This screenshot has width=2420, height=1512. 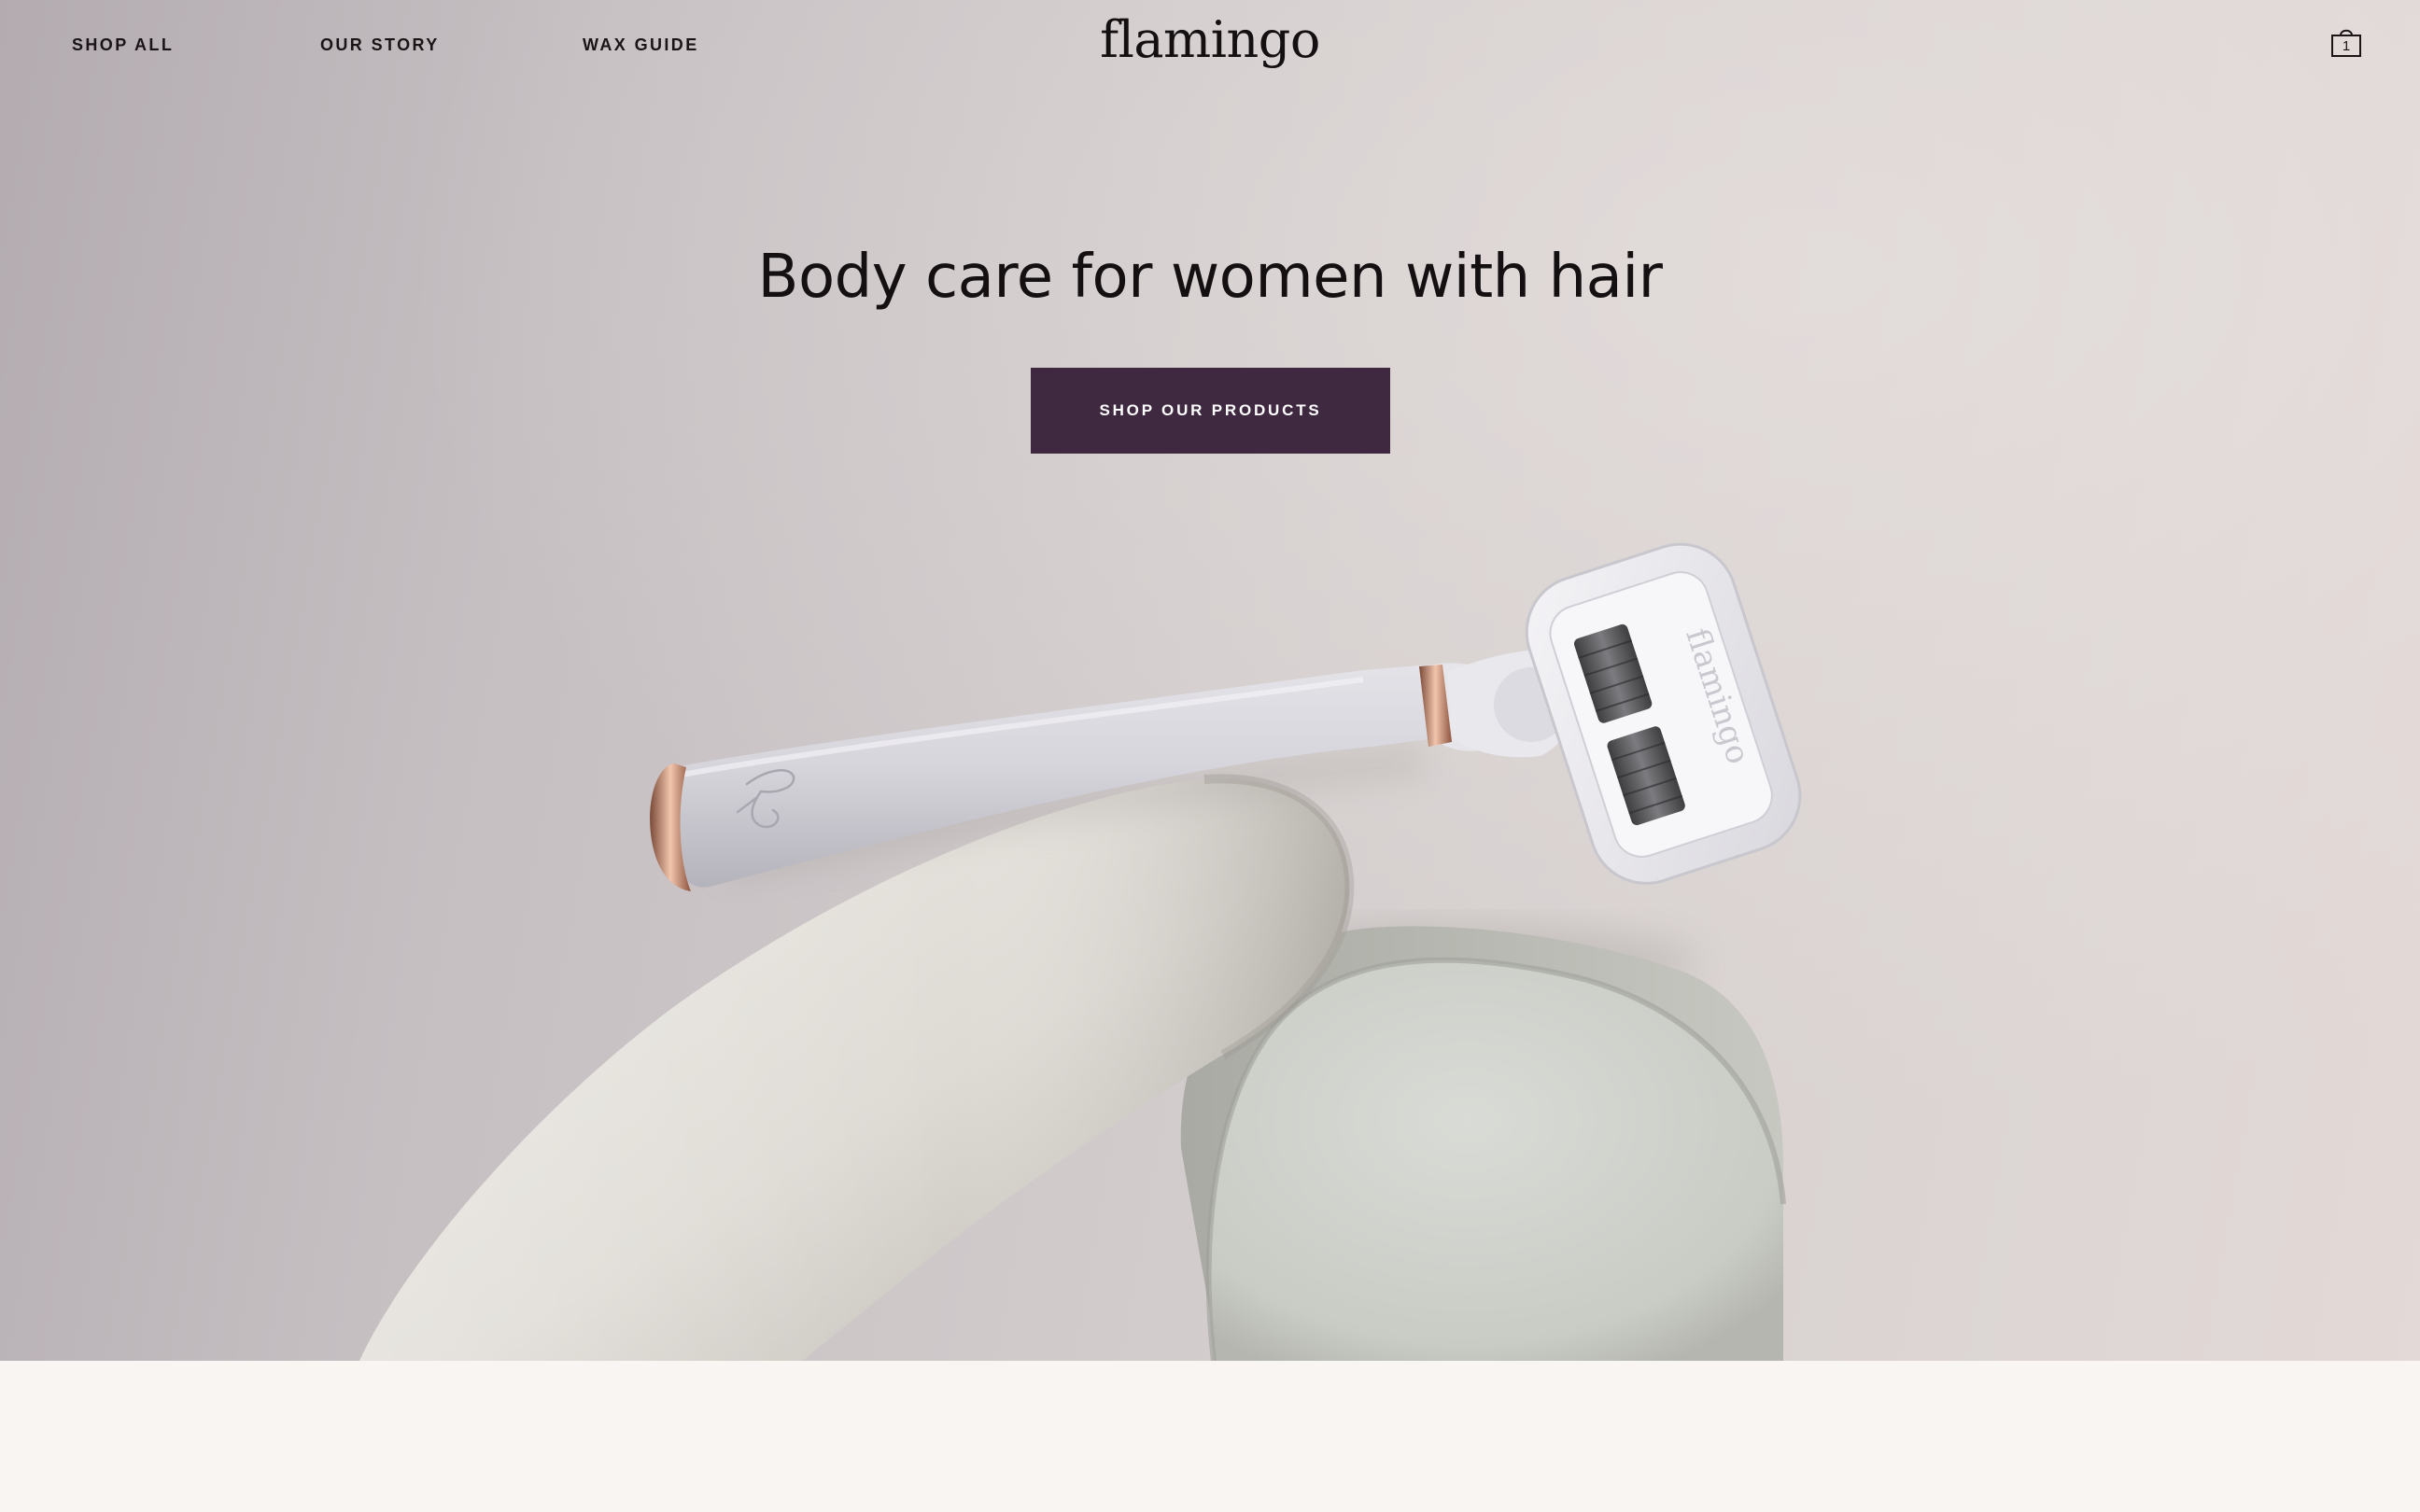 What do you see at coordinates (123, 45) in the screenshot?
I see `nav-shop-all: SHOP ALL` at bounding box center [123, 45].